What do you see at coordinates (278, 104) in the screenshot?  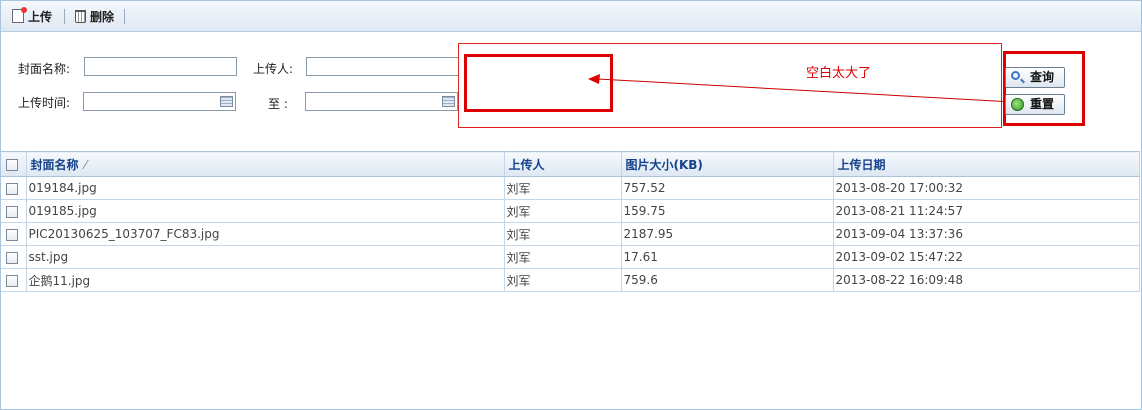 I see `to-label: 至 :` at bounding box center [278, 104].